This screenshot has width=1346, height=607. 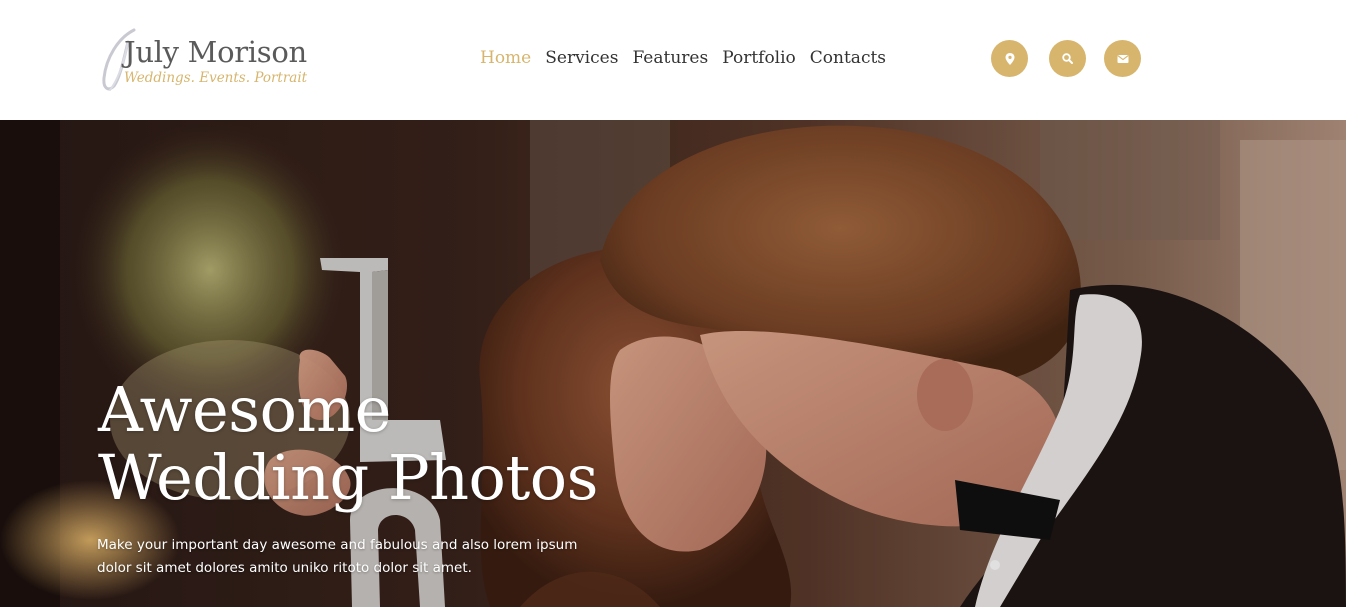 I want to click on envelope-icon, so click(x=1122, y=58).